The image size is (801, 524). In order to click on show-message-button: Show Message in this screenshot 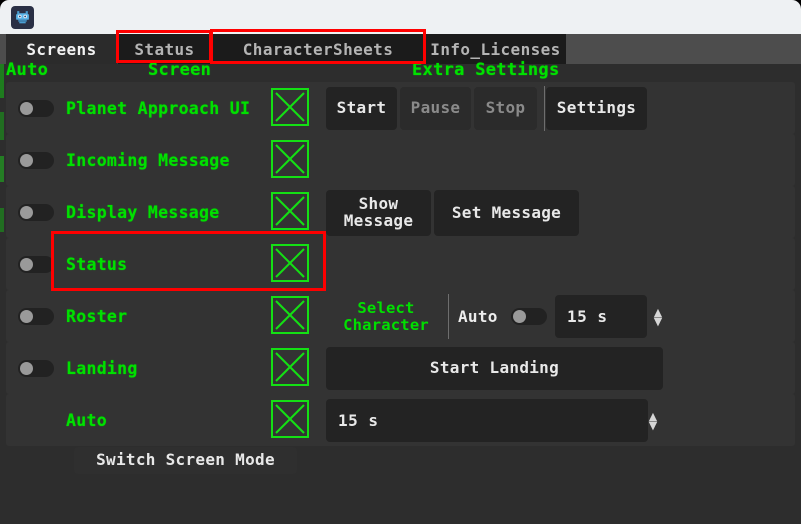, I will do `click(378, 213)`.